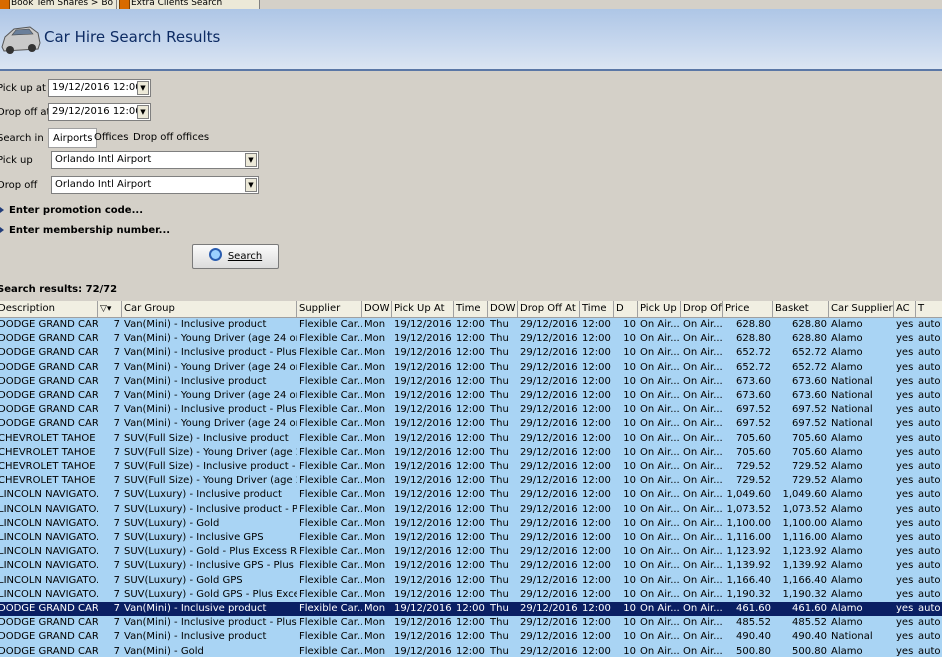 Image resolution: width=942 pixels, height=657 pixels. What do you see at coordinates (753, 381) in the screenshot?
I see `cell-price: 673.60` at bounding box center [753, 381].